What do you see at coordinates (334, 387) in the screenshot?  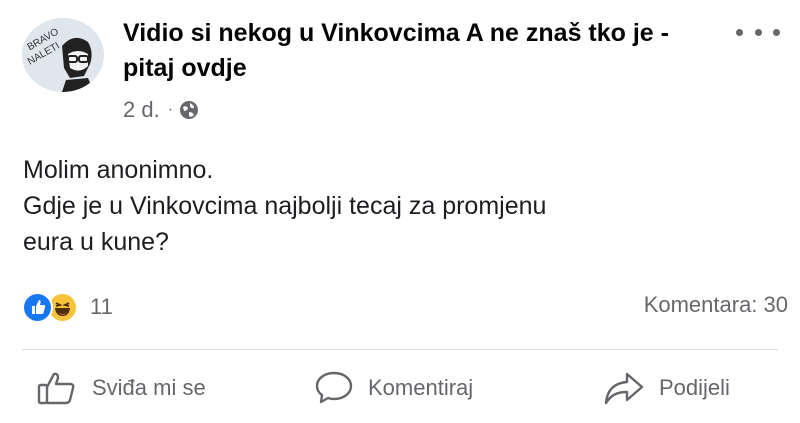 I see `comment-bubble-icon` at bounding box center [334, 387].